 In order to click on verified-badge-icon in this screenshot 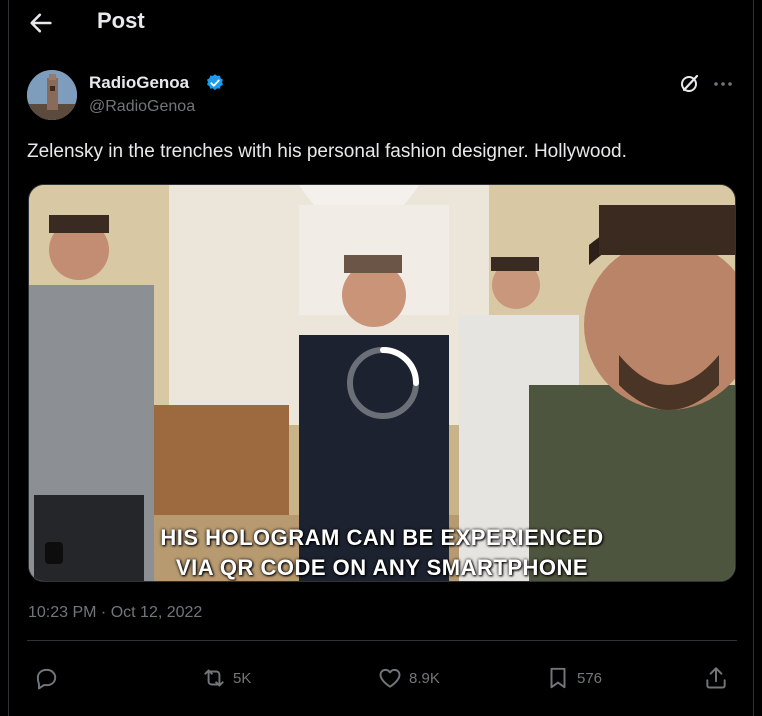, I will do `click(215, 83)`.